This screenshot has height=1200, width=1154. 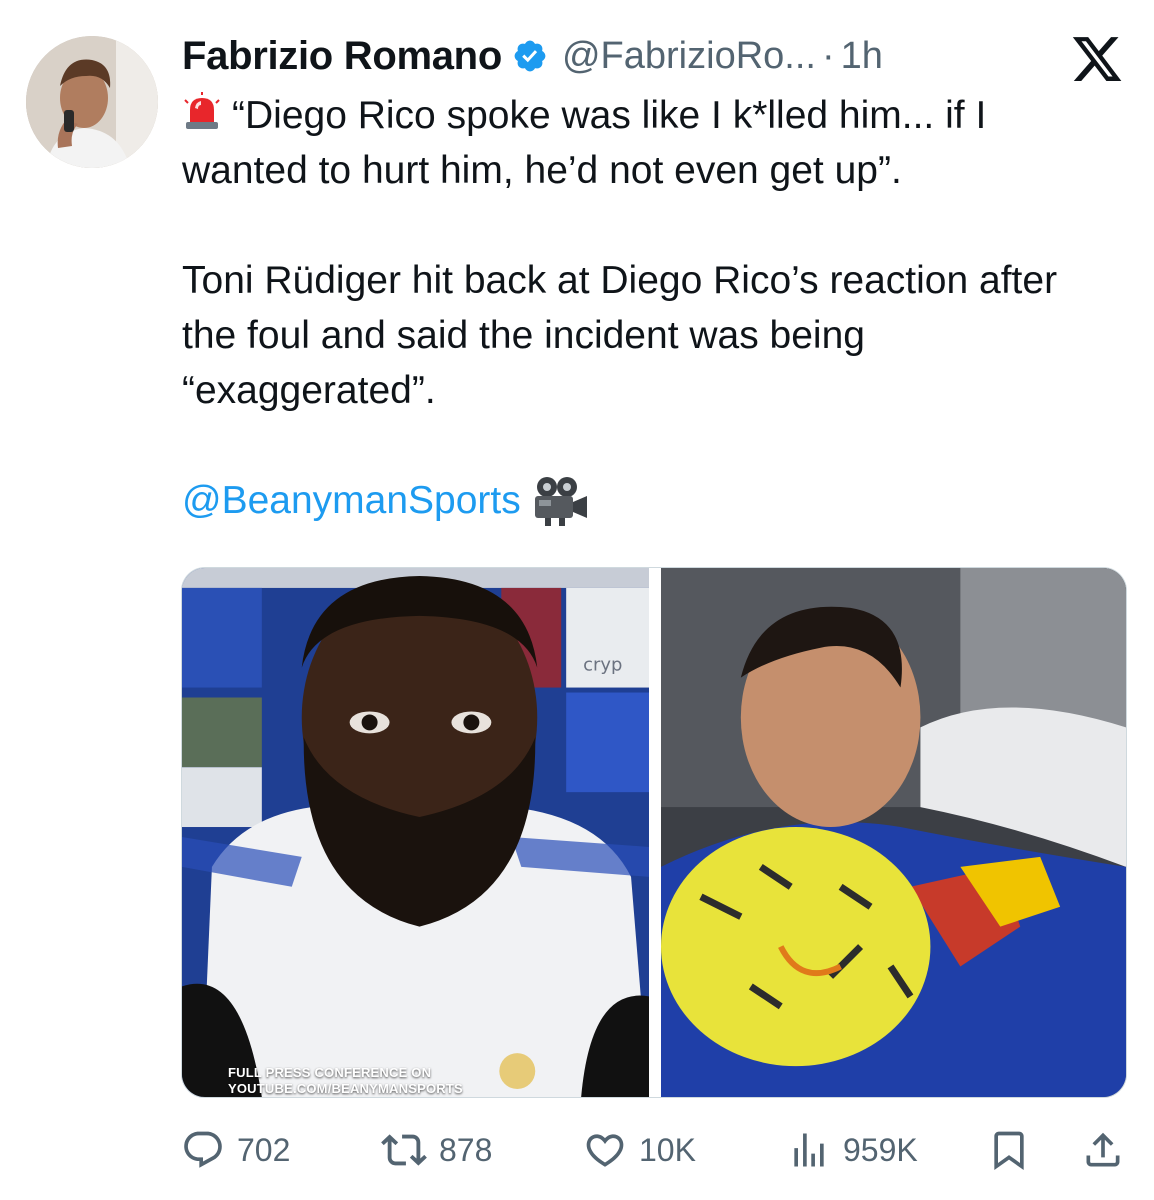 I want to click on repost-icon, so click(x=404, y=1150).